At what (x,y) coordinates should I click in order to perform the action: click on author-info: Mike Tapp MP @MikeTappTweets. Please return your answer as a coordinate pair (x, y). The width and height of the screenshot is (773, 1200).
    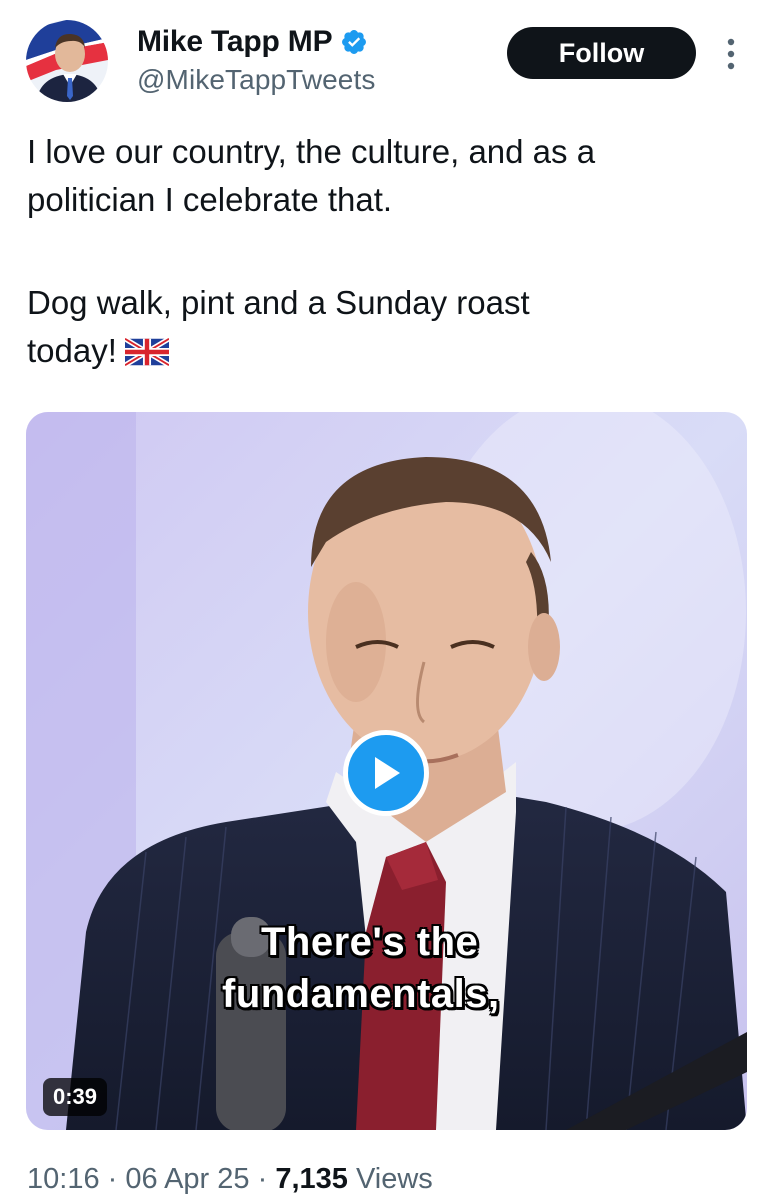
    Looking at the image, I should click on (256, 59).